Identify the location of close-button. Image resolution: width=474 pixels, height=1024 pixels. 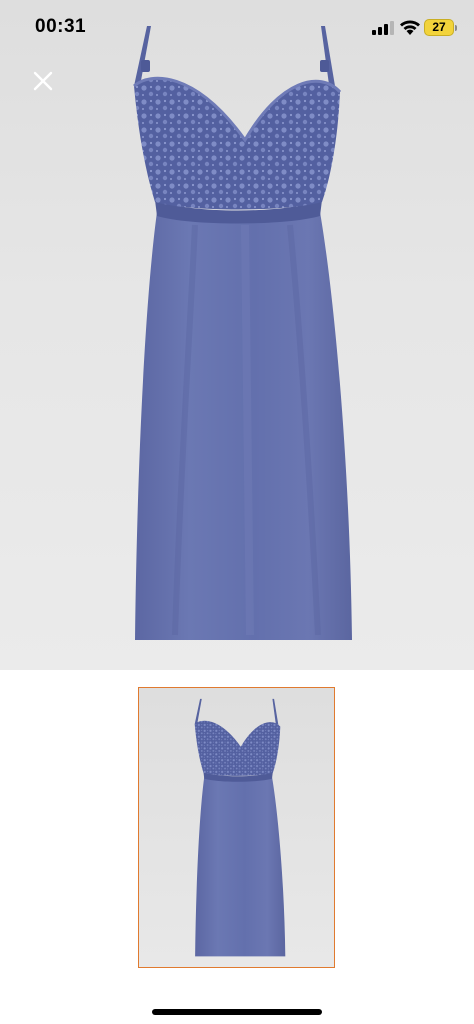
(43, 81).